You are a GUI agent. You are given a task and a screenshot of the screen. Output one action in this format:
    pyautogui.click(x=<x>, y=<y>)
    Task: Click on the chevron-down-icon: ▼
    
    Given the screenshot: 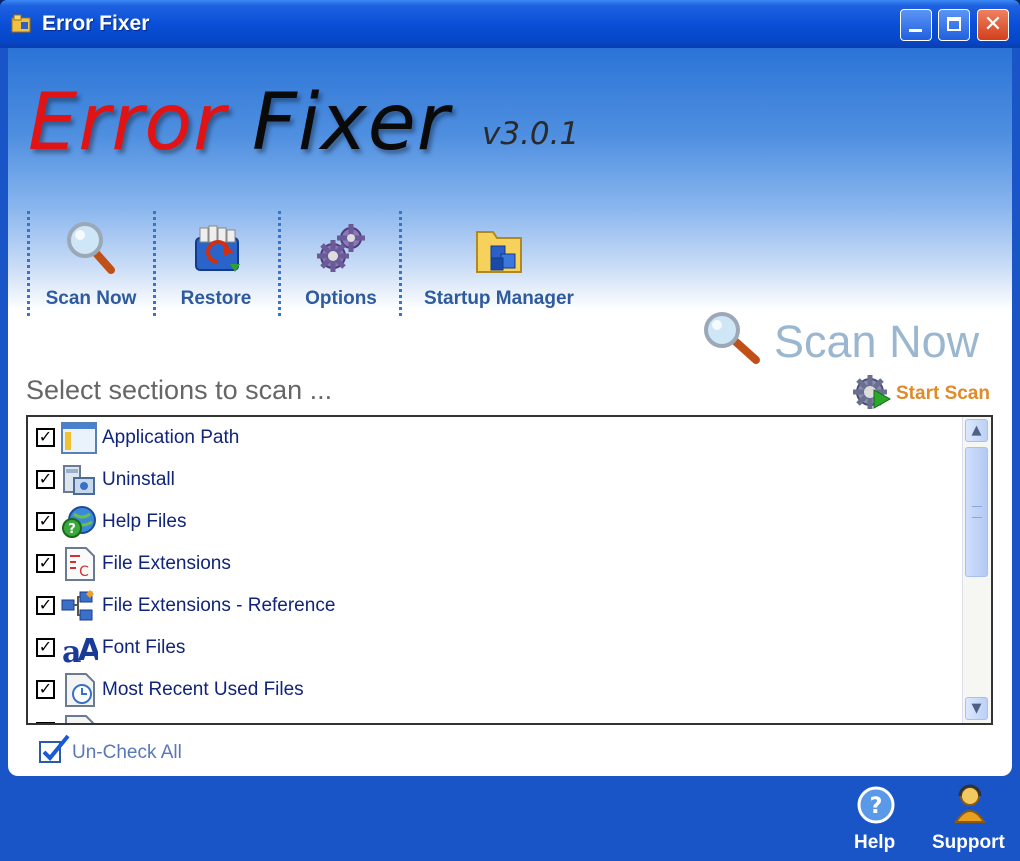 What is the action you would take?
    pyautogui.click(x=976, y=708)
    